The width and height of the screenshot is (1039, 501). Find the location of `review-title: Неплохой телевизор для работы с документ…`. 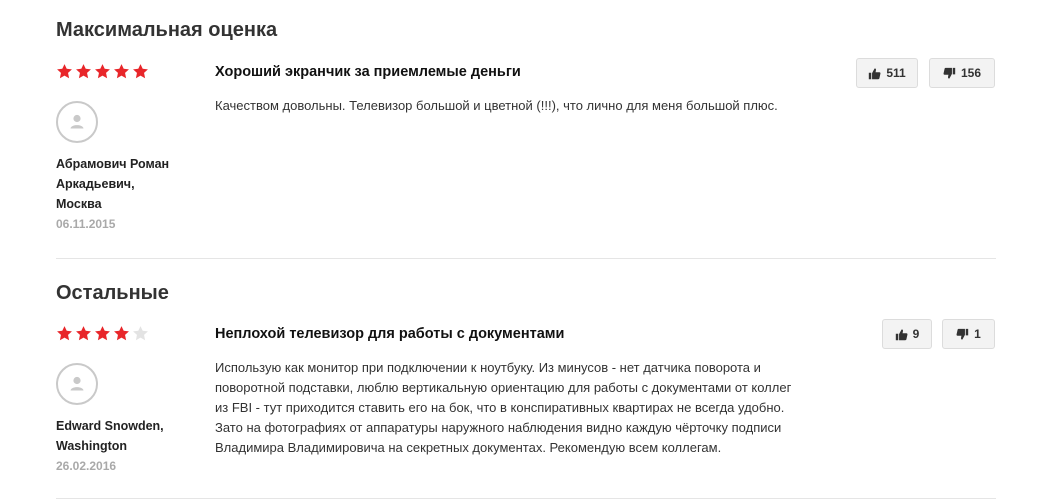

review-title: Неплохой телевизор для работы с документ… is located at coordinates (390, 334).